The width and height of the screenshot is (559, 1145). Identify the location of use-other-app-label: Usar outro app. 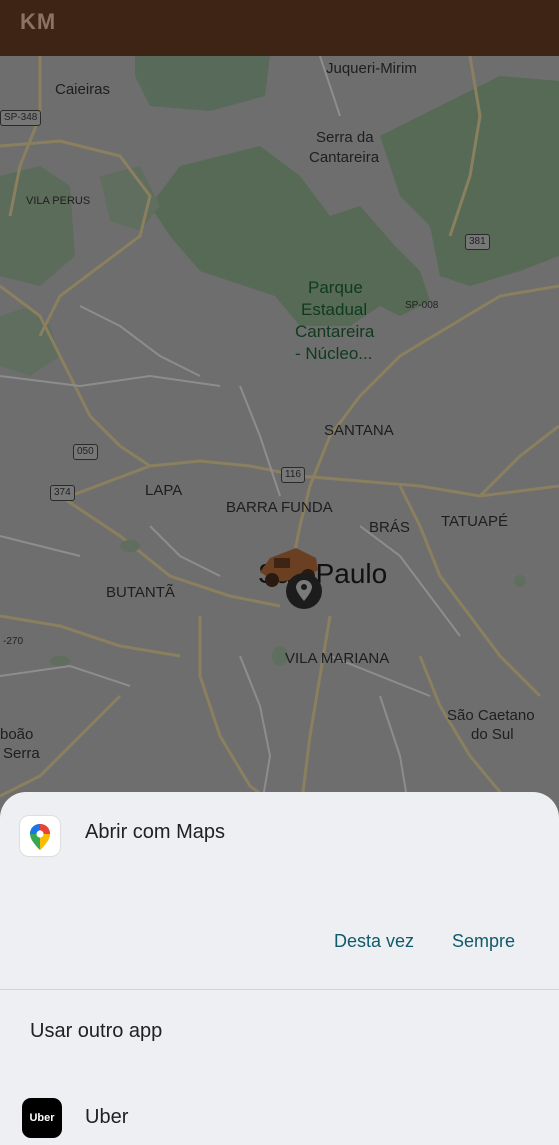
(96, 1031).